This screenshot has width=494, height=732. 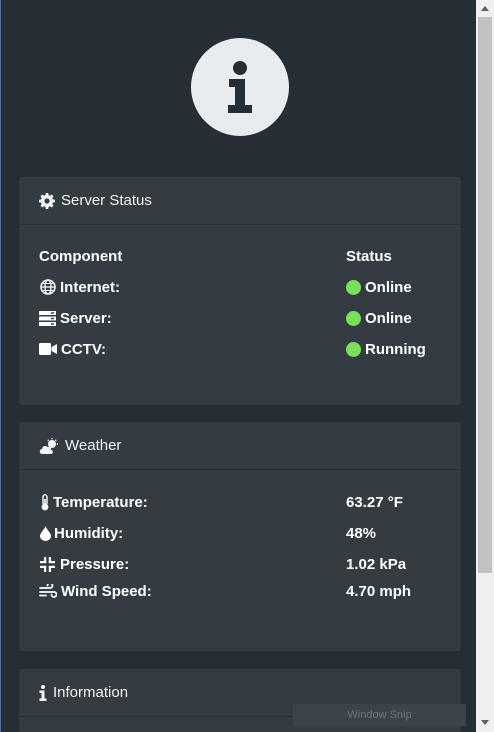 What do you see at coordinates (250, 564) in the screenshot?
I see `table-row: Pressure: 1.02 kPa` at bounding box center [250, 564].